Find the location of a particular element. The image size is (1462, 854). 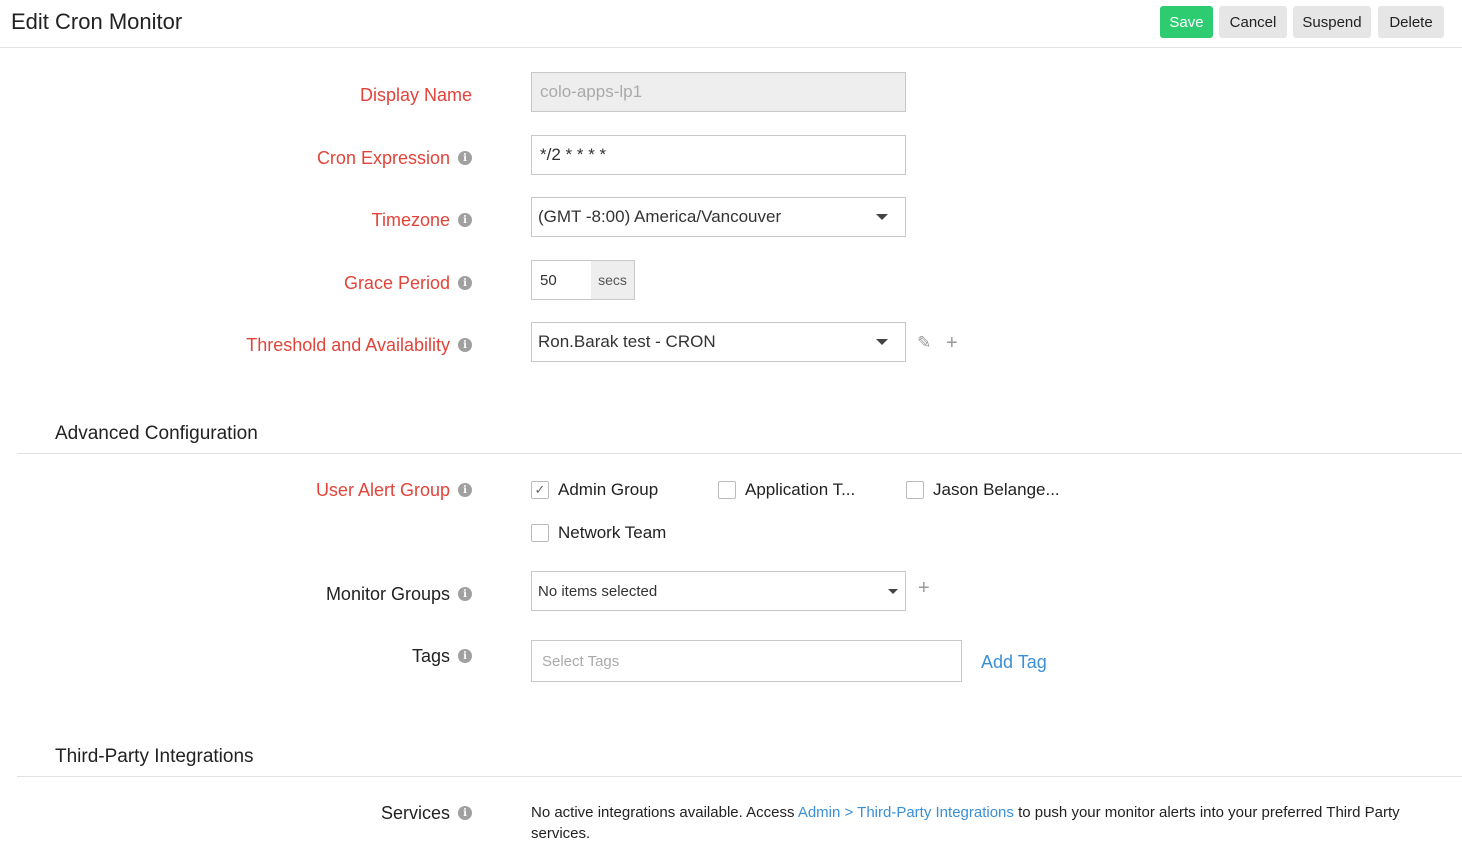

cron-expression-input: */2 * * * * is located at coordinates (718, 155).